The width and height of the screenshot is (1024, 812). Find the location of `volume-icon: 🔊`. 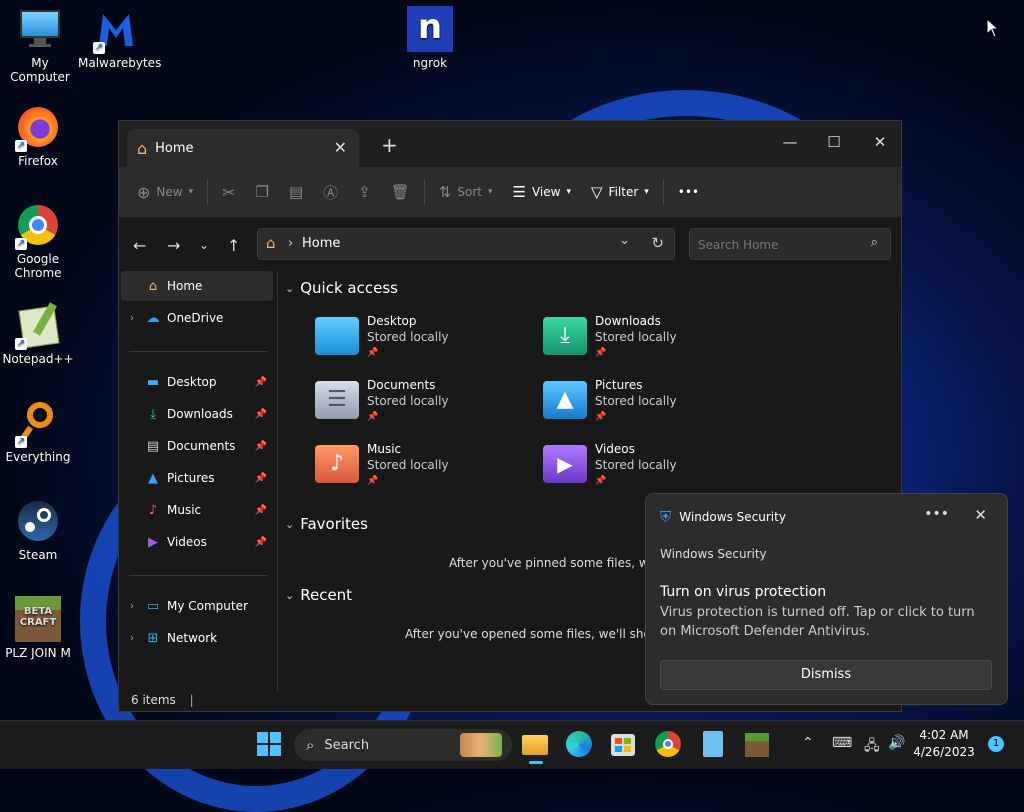

volume-icon: 🔊 is located at coordinates (896, 743).